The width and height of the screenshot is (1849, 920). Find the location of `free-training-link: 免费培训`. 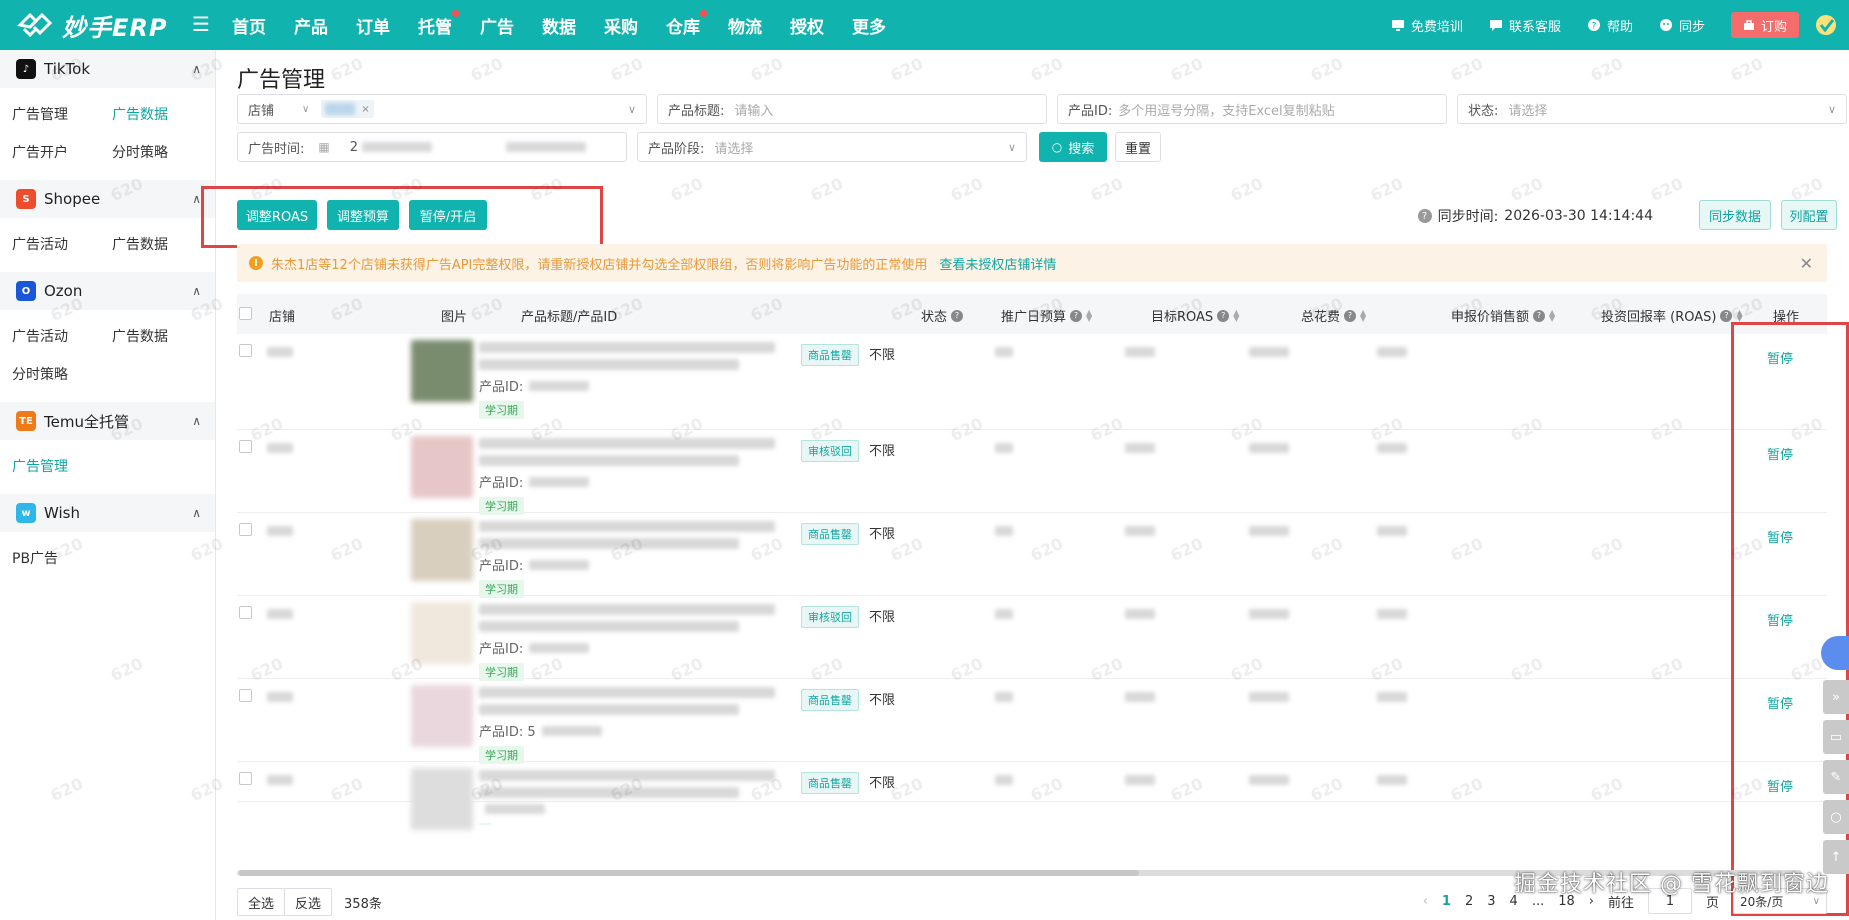

free-training-link: 免费培训 is located at coordinates (1427, 25).